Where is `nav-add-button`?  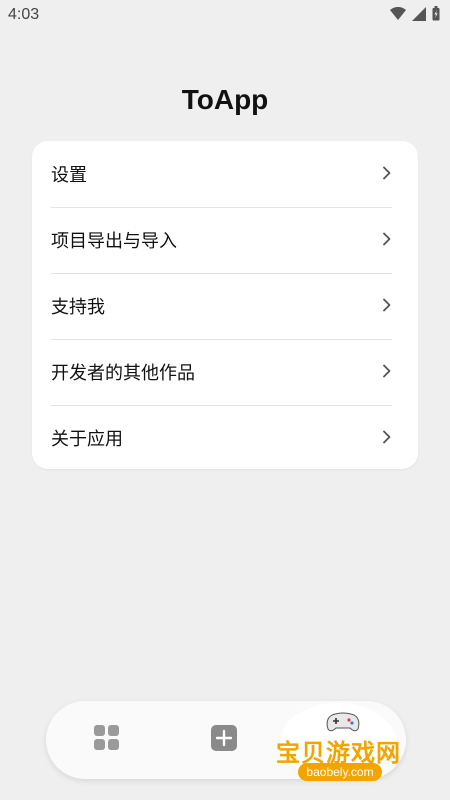 nav-add-button is located at coordinates (224, 740).